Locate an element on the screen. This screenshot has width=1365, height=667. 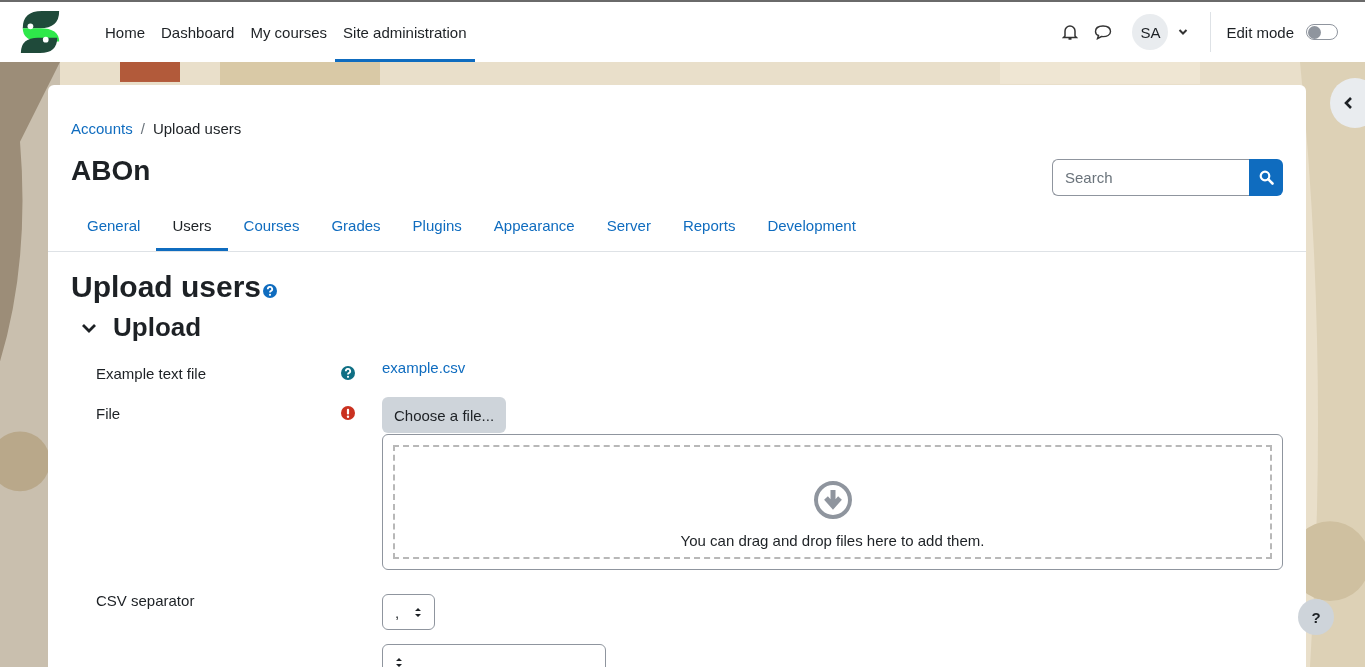
select-field: , is located at coordinates (408, 612).